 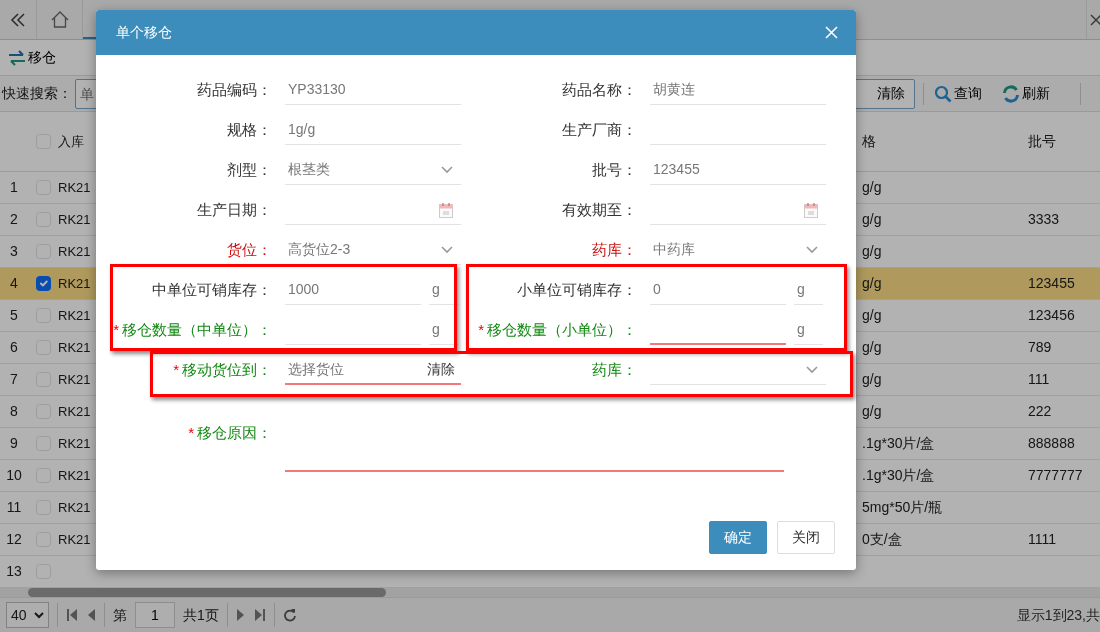 I want to click on select-field: 根茎类, so click(x=373, y=170).